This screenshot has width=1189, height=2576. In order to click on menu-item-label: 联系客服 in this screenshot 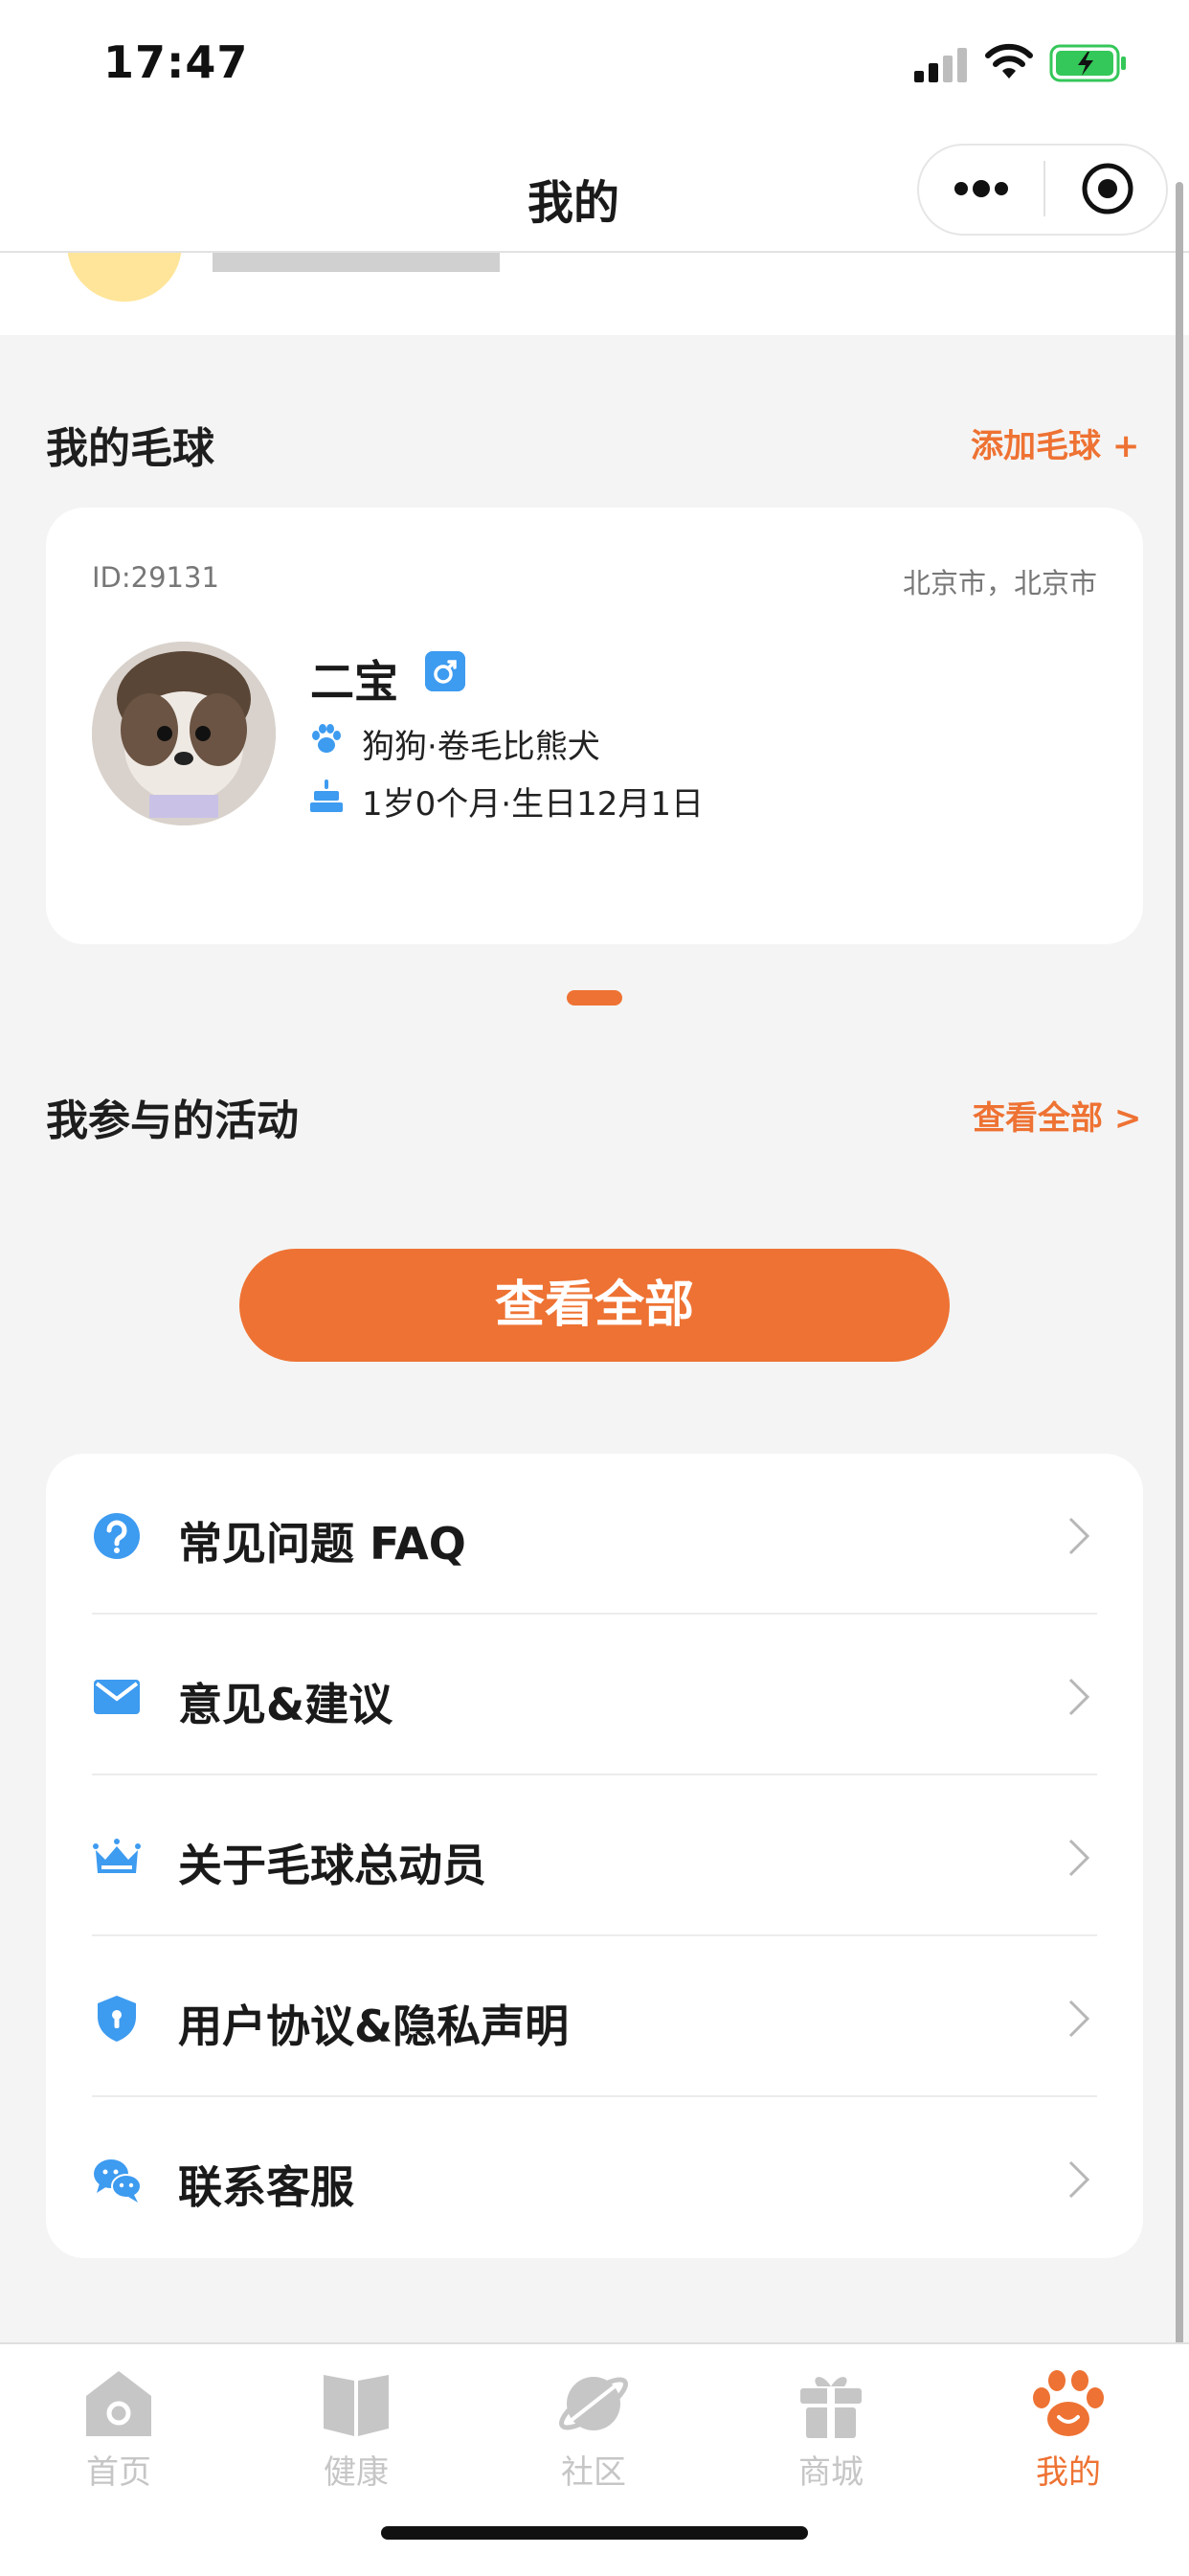, I will do `click(266, 2187)`.